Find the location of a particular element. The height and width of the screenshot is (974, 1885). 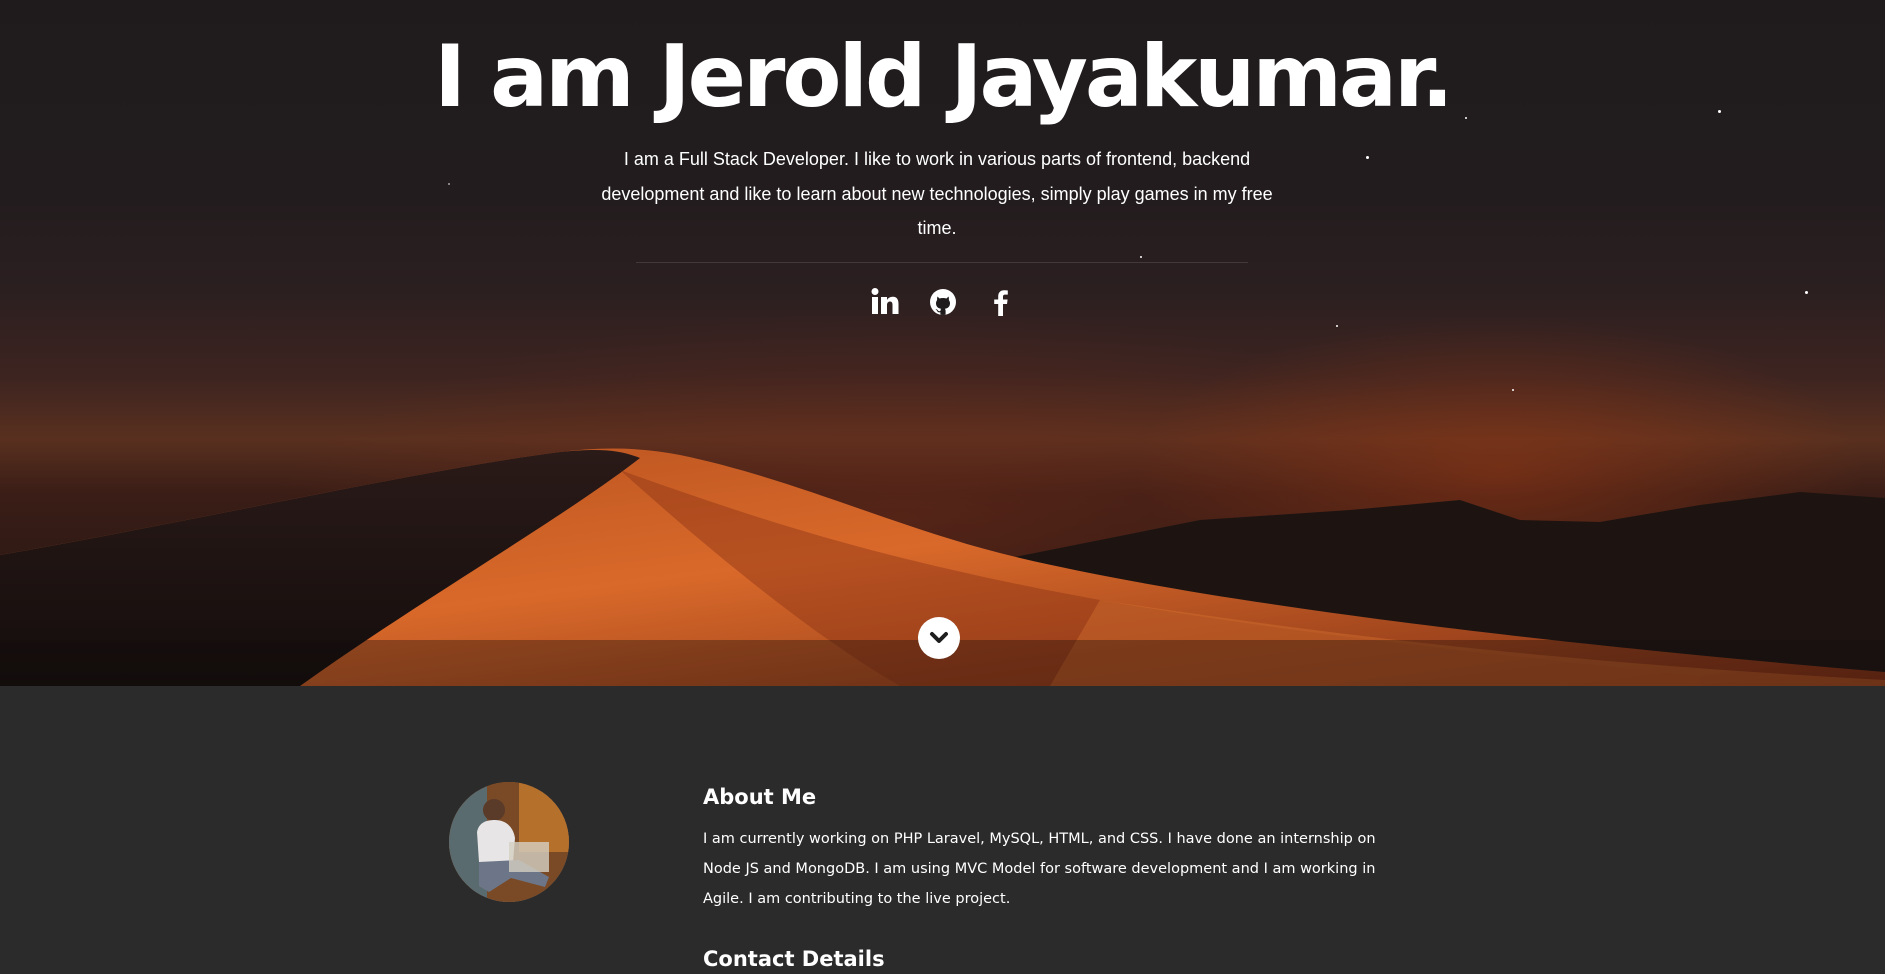

scroll-down-button is located at coordinates (939, 638).